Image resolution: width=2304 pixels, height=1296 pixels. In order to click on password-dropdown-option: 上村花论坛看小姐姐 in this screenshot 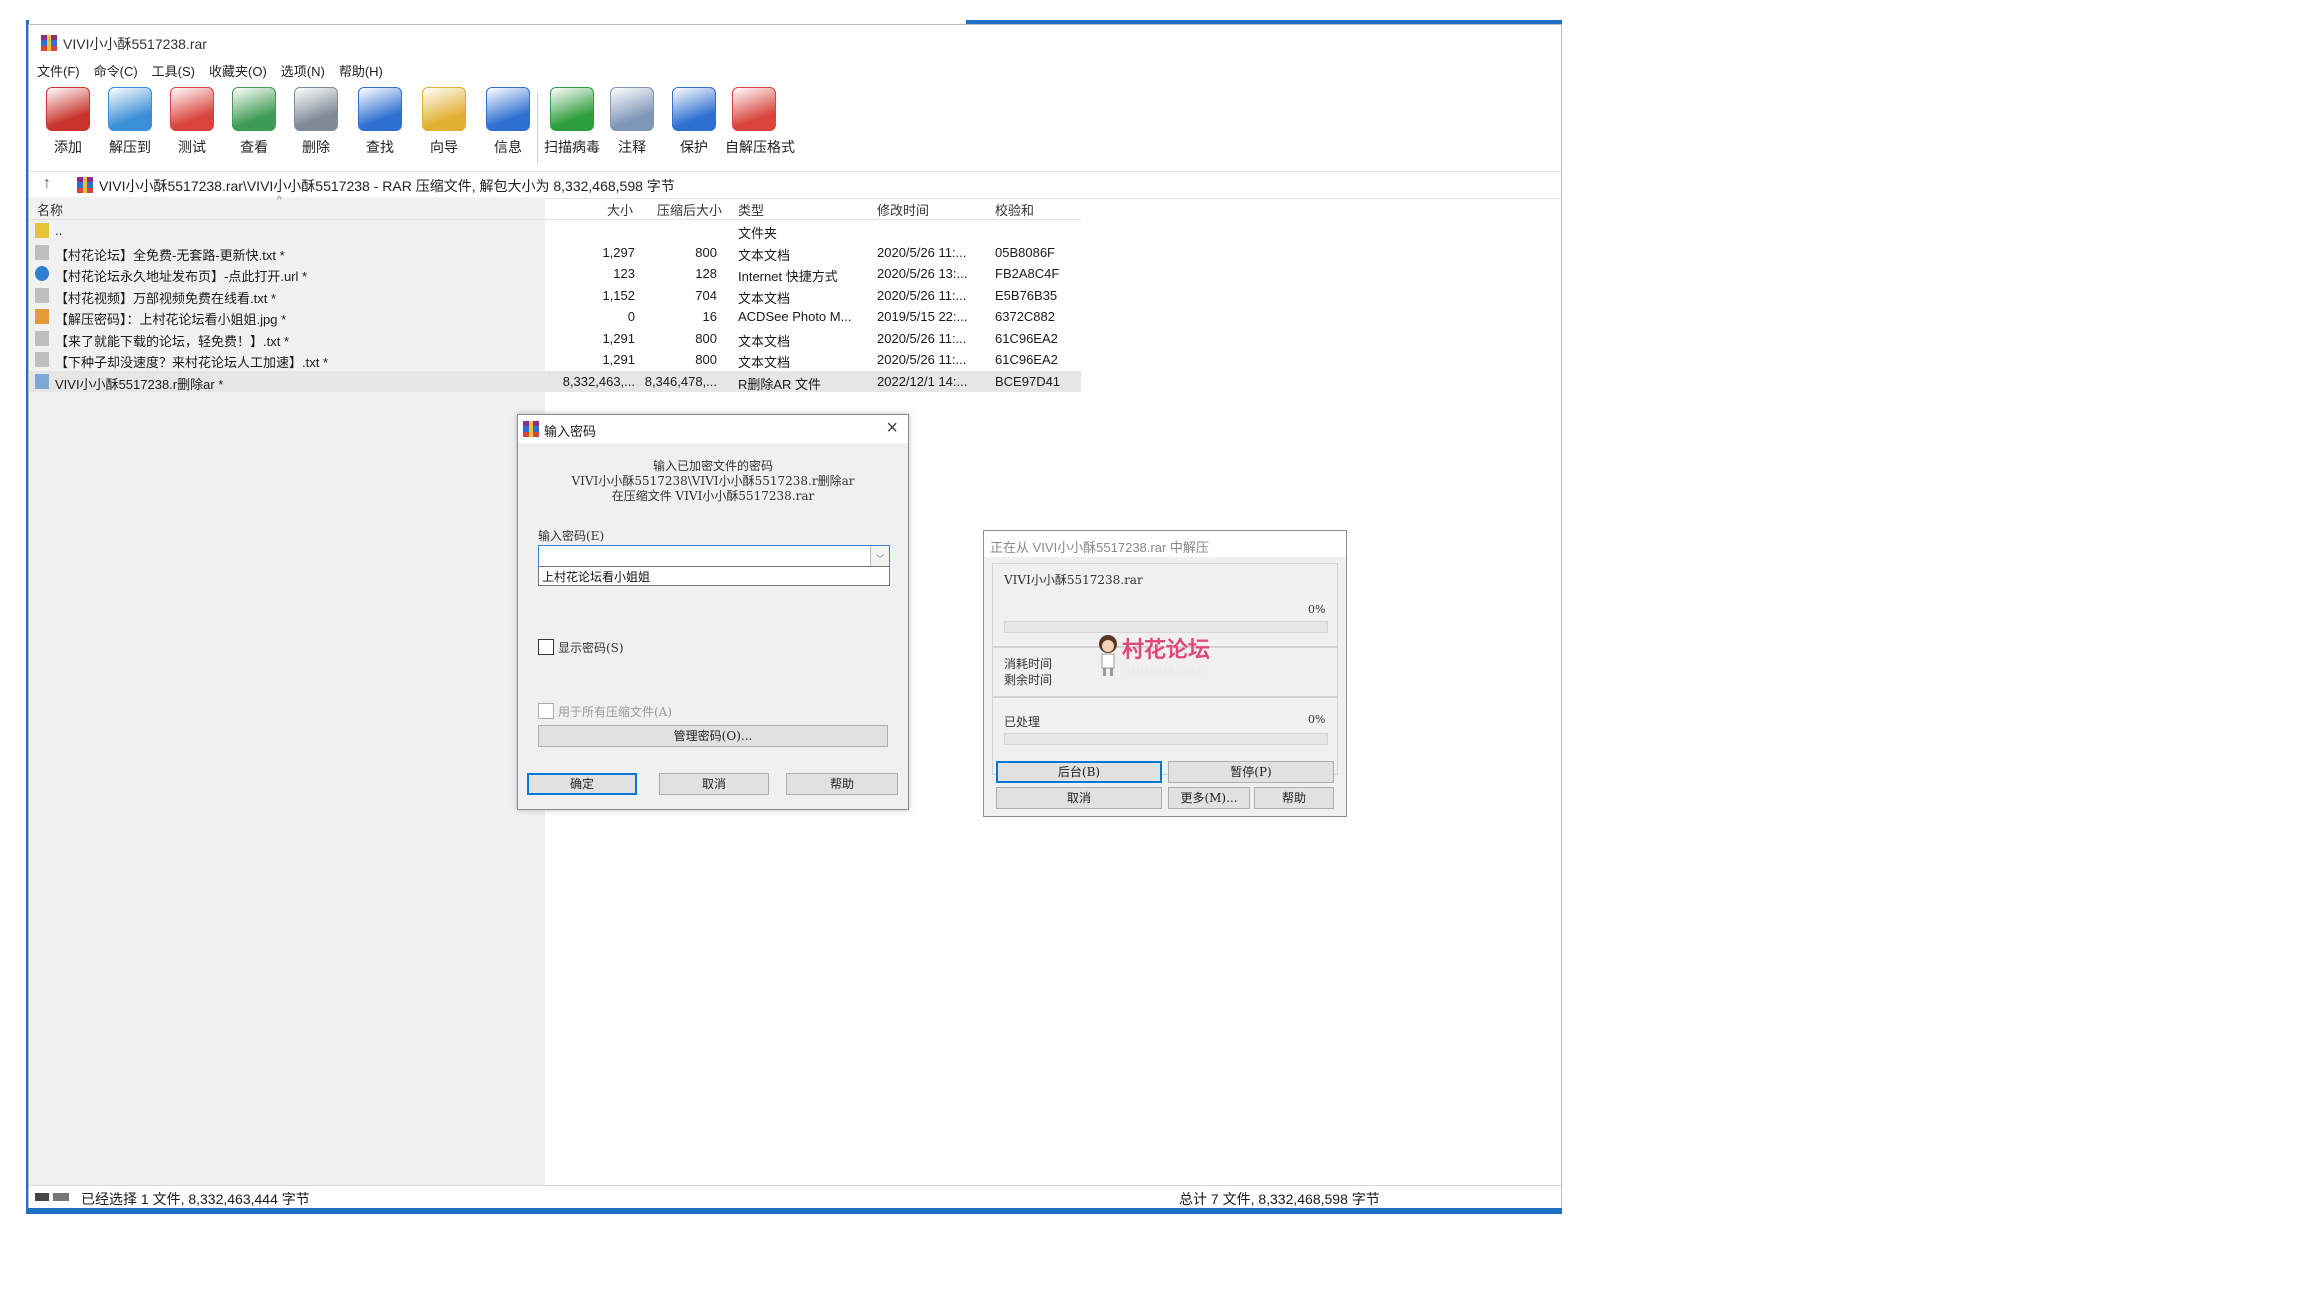, I will do `click(596, 576)`.